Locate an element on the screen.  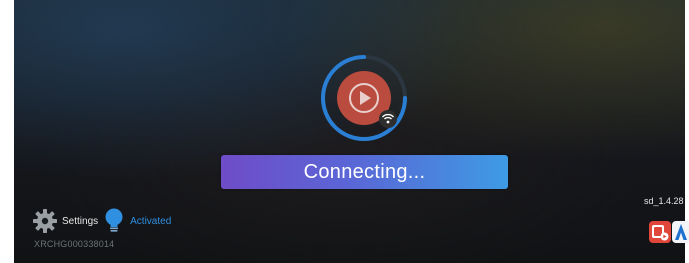
gear-icon is located at coordinates (45, 221).